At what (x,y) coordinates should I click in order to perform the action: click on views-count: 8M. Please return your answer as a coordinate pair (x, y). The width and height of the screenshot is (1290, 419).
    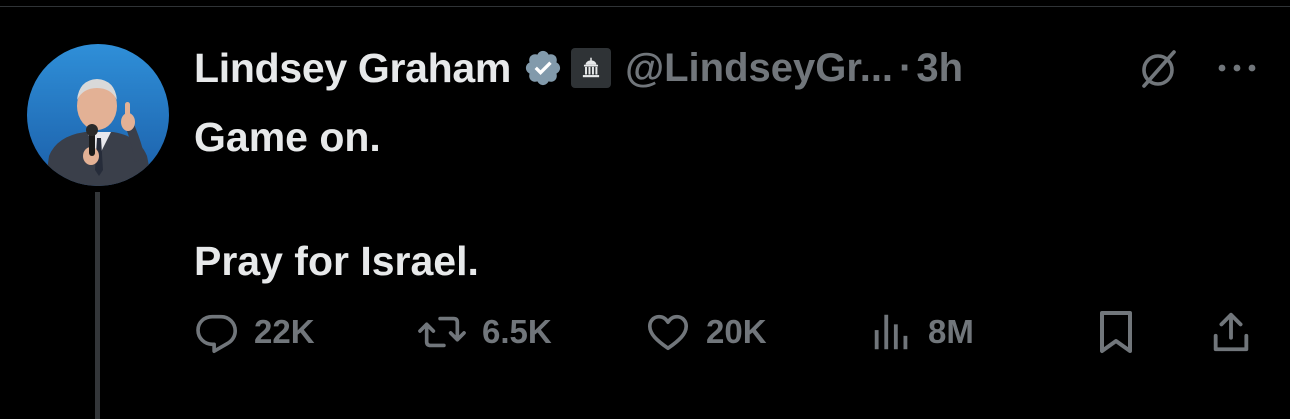
    Looking at the image, I should click on (951, 331).